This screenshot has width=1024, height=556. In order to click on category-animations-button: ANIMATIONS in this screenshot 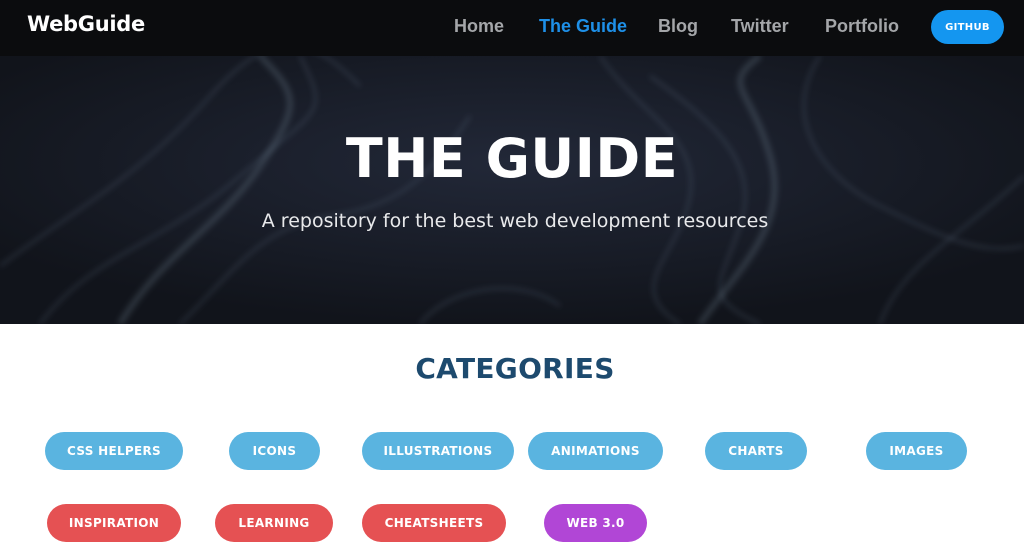, I will do `click(595, 451)`.